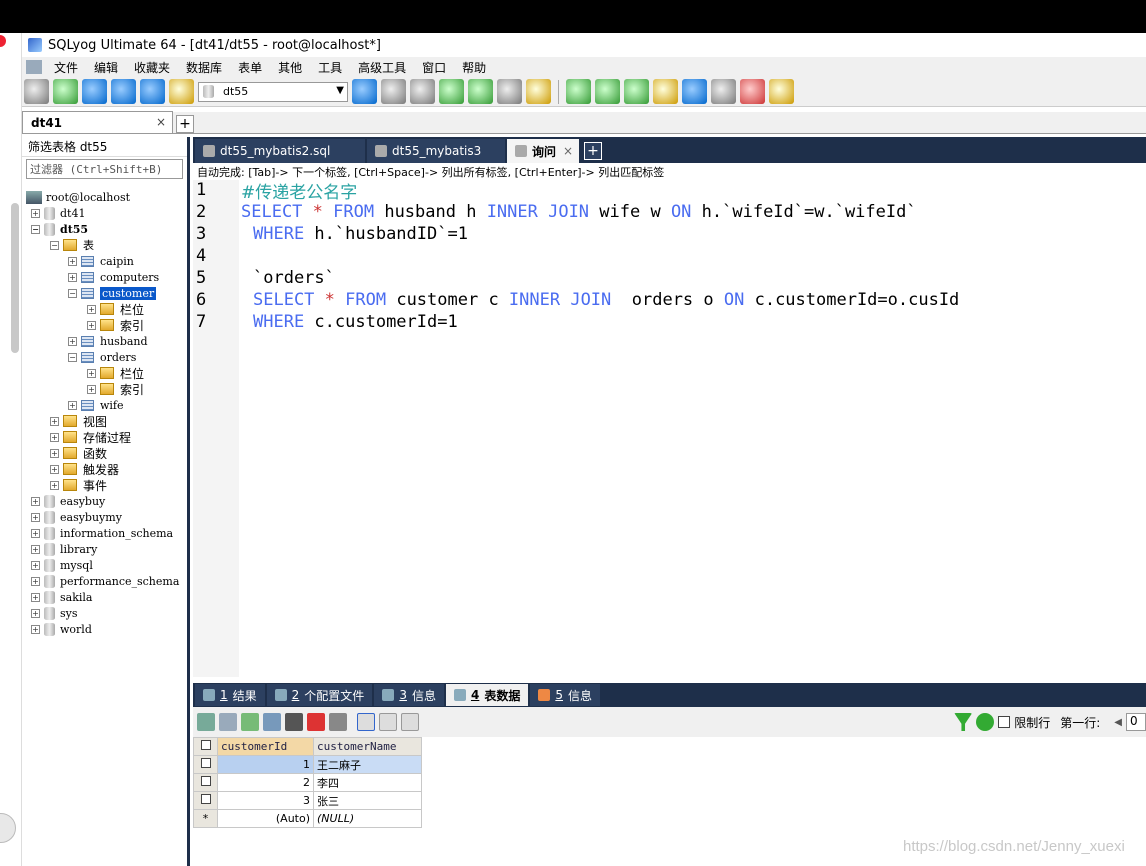 The width and height of the screenshot is (1146, 866). Describe the element at coordinates (15, 278) in the screenshot. I see `outer-scrollbar` at that location.